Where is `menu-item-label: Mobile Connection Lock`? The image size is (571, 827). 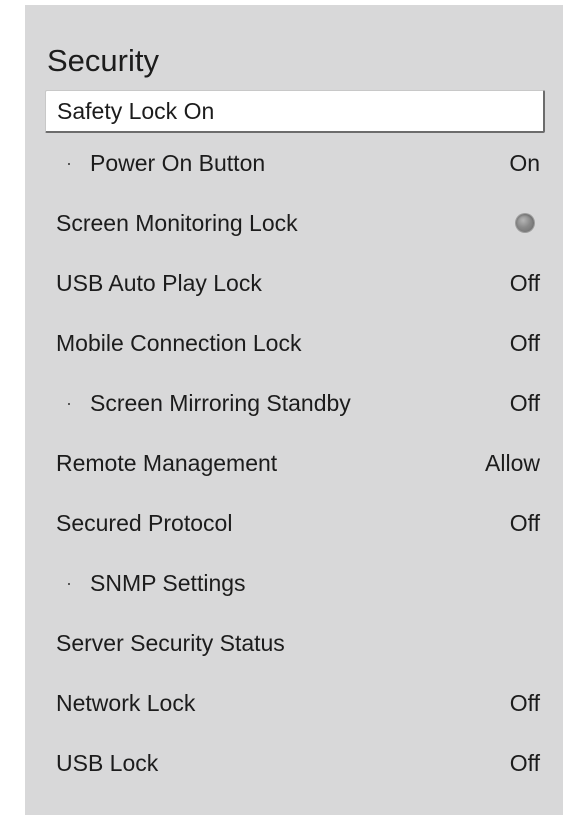
menu-item-label: Mobile Connection Lock is located at coordinates (179, 342).